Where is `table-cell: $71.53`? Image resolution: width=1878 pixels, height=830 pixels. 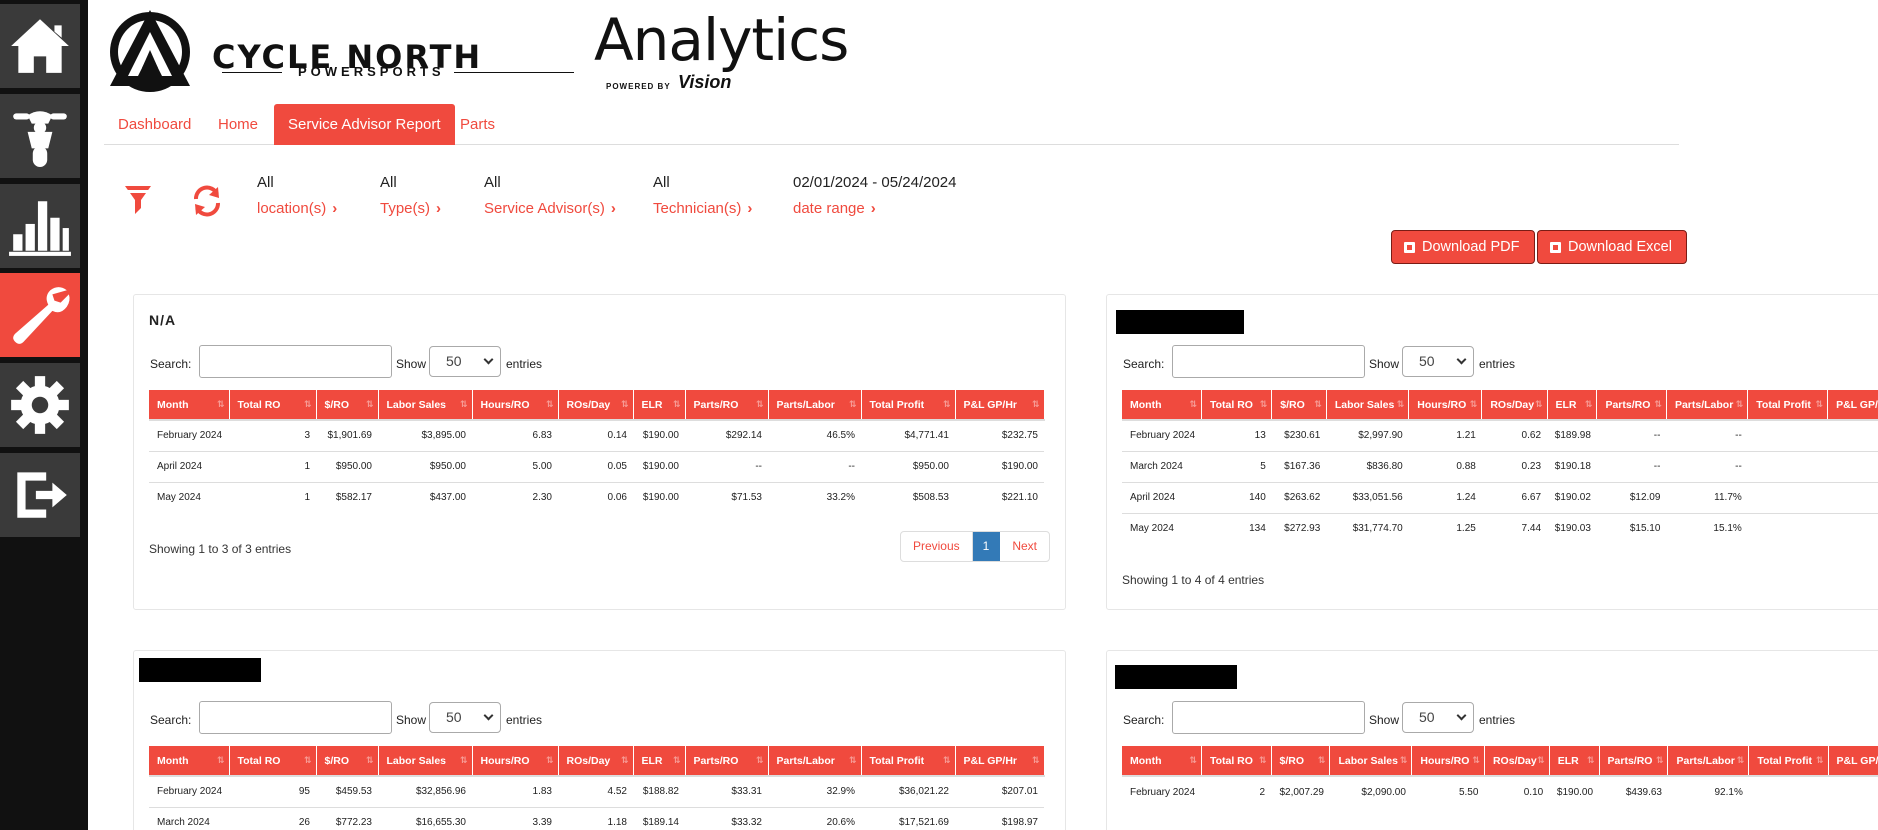
table-cell: $71.53 is located at coordinates (726, 497).